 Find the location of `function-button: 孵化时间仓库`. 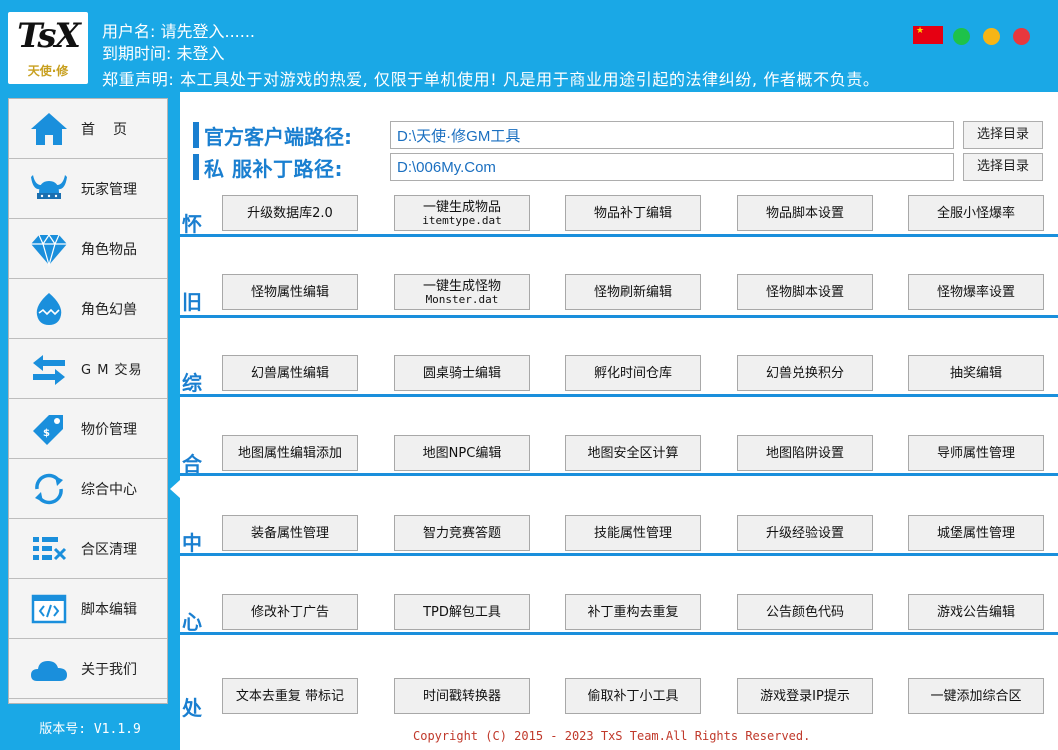

function-button: 孵化时间仓库 is located at coordinates (633, 373).